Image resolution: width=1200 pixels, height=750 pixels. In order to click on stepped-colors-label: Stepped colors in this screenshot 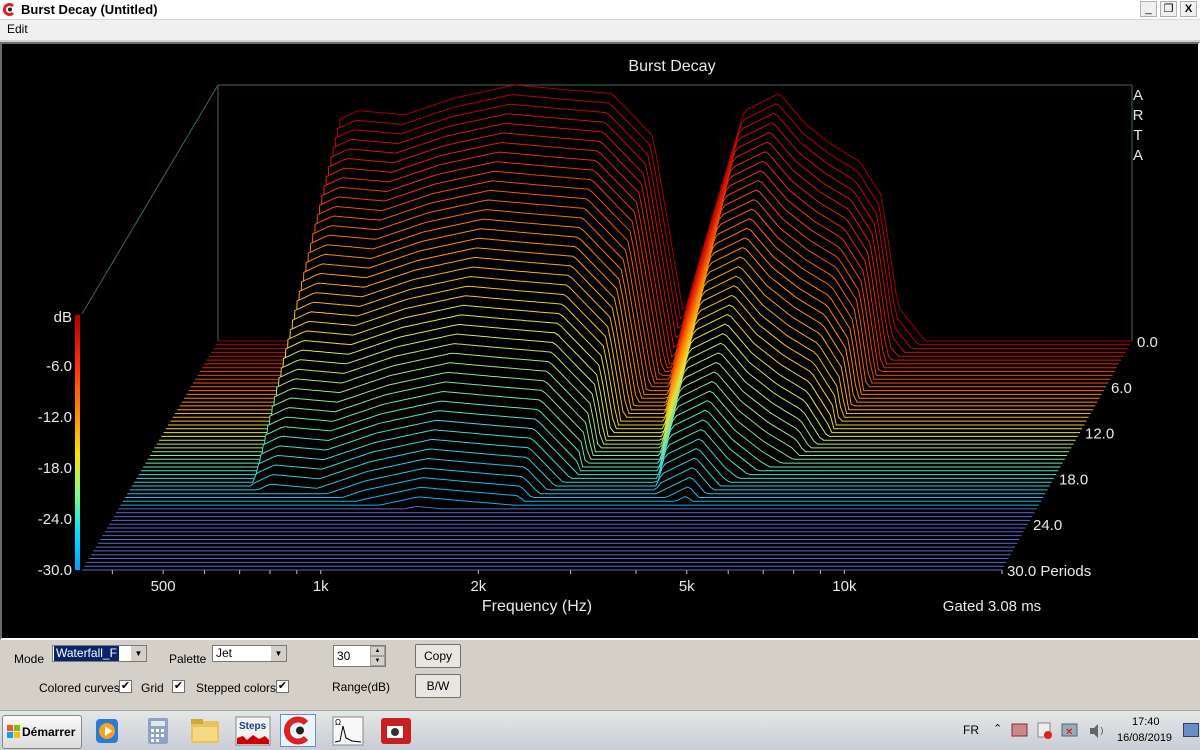, I will do `click(236, 688)`.